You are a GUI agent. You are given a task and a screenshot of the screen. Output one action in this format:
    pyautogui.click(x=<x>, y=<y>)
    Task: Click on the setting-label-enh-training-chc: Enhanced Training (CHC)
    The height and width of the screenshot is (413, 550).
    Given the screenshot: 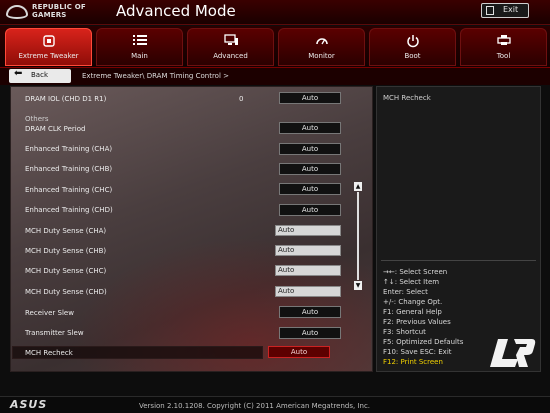 What is the action you would take?
    pyautogui.click(x=69, y=190)
    